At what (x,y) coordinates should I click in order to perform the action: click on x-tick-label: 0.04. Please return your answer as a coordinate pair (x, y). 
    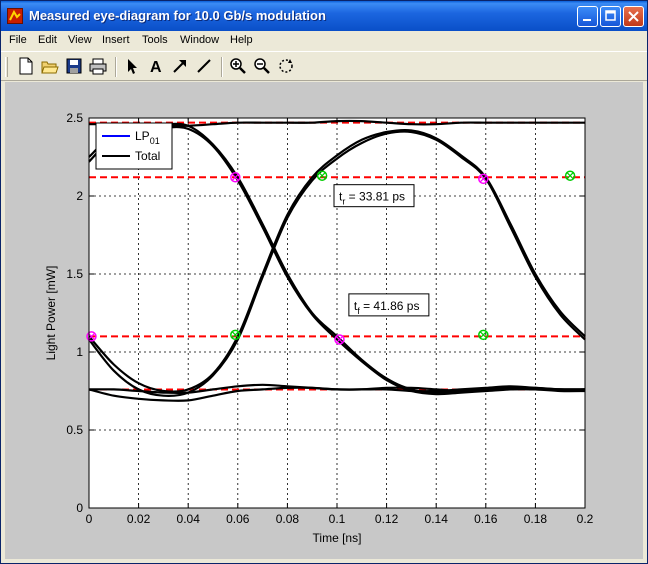
    Looking at the image, I should click on (189, 519).